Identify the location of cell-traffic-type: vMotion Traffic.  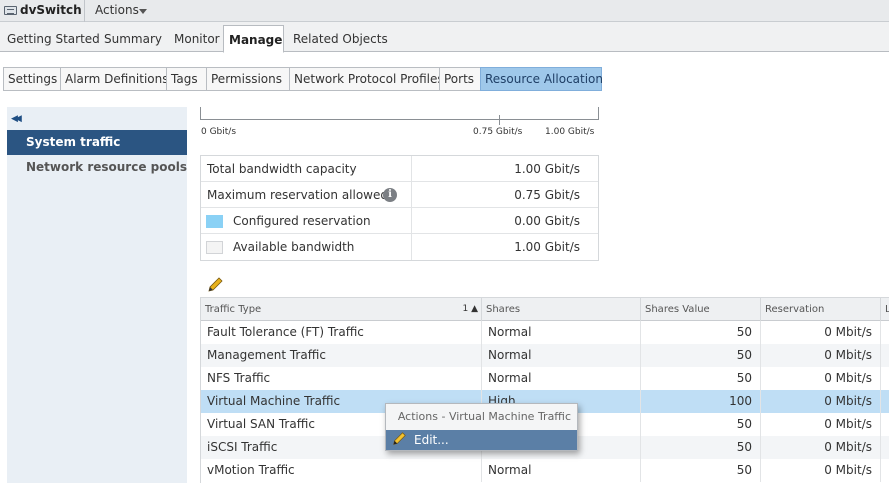
(341, 470).